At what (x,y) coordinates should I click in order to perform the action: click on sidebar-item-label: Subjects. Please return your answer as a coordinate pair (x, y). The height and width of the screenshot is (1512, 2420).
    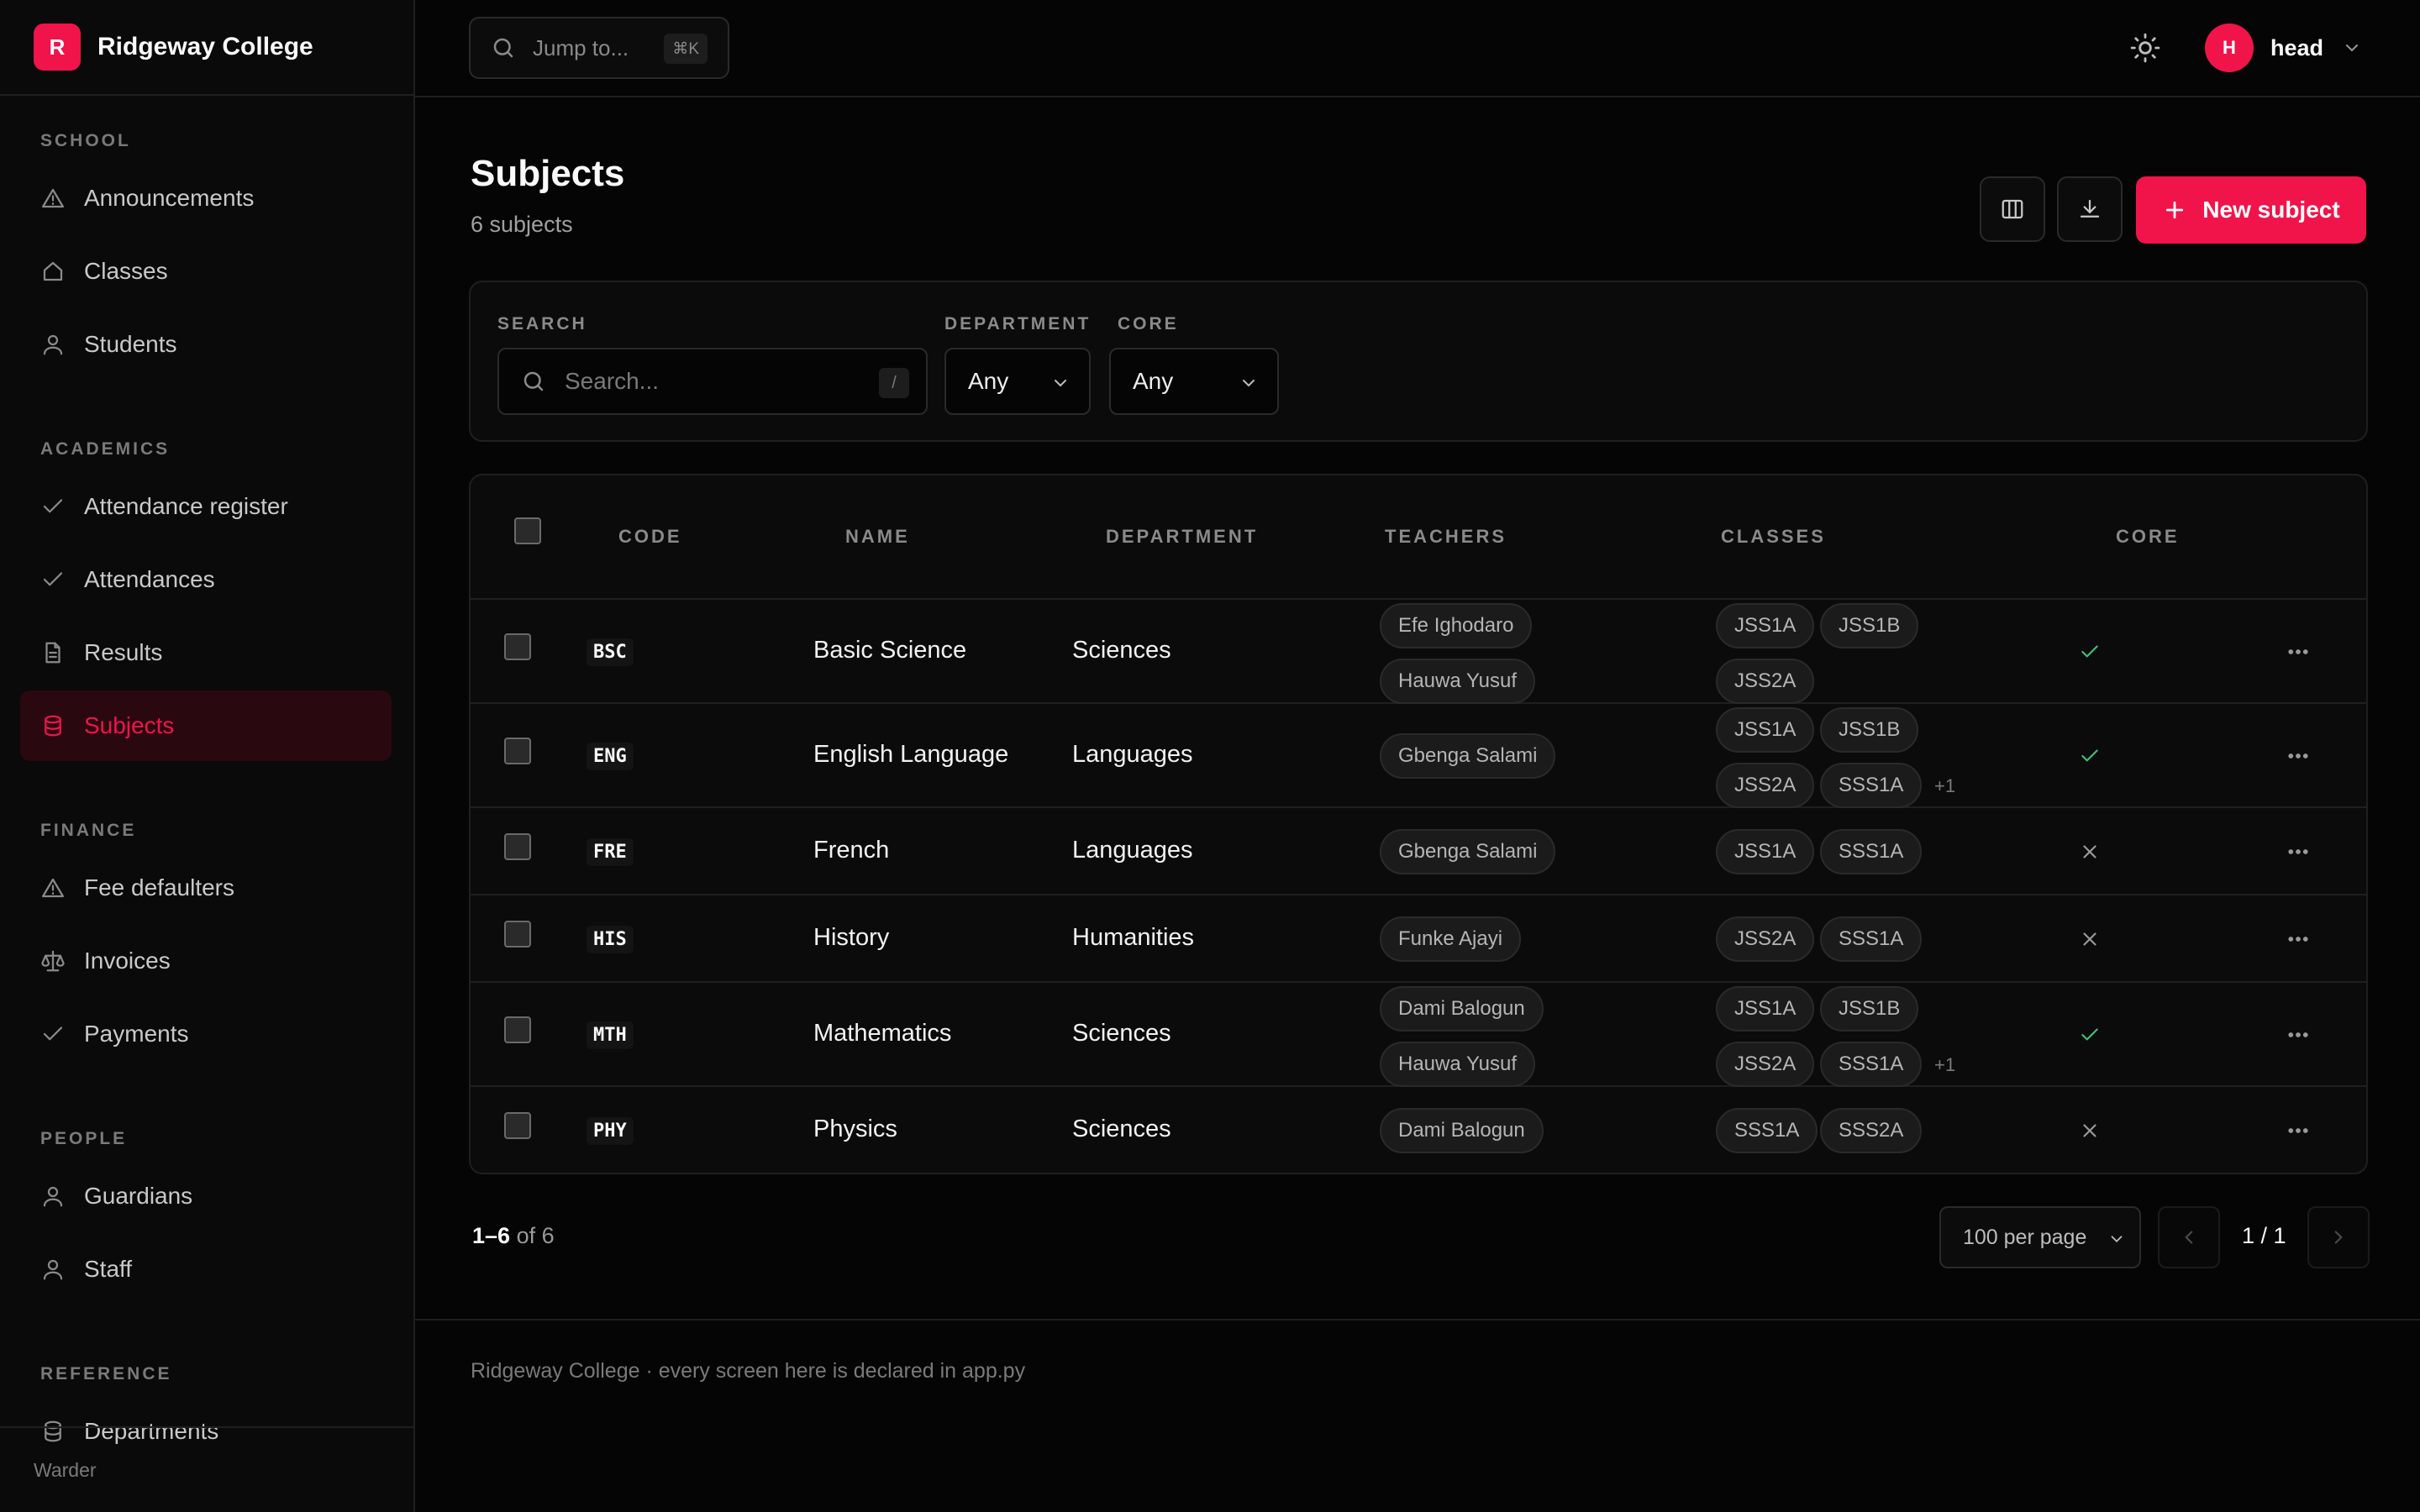
    Looking at the image, I should click on (129, 725).